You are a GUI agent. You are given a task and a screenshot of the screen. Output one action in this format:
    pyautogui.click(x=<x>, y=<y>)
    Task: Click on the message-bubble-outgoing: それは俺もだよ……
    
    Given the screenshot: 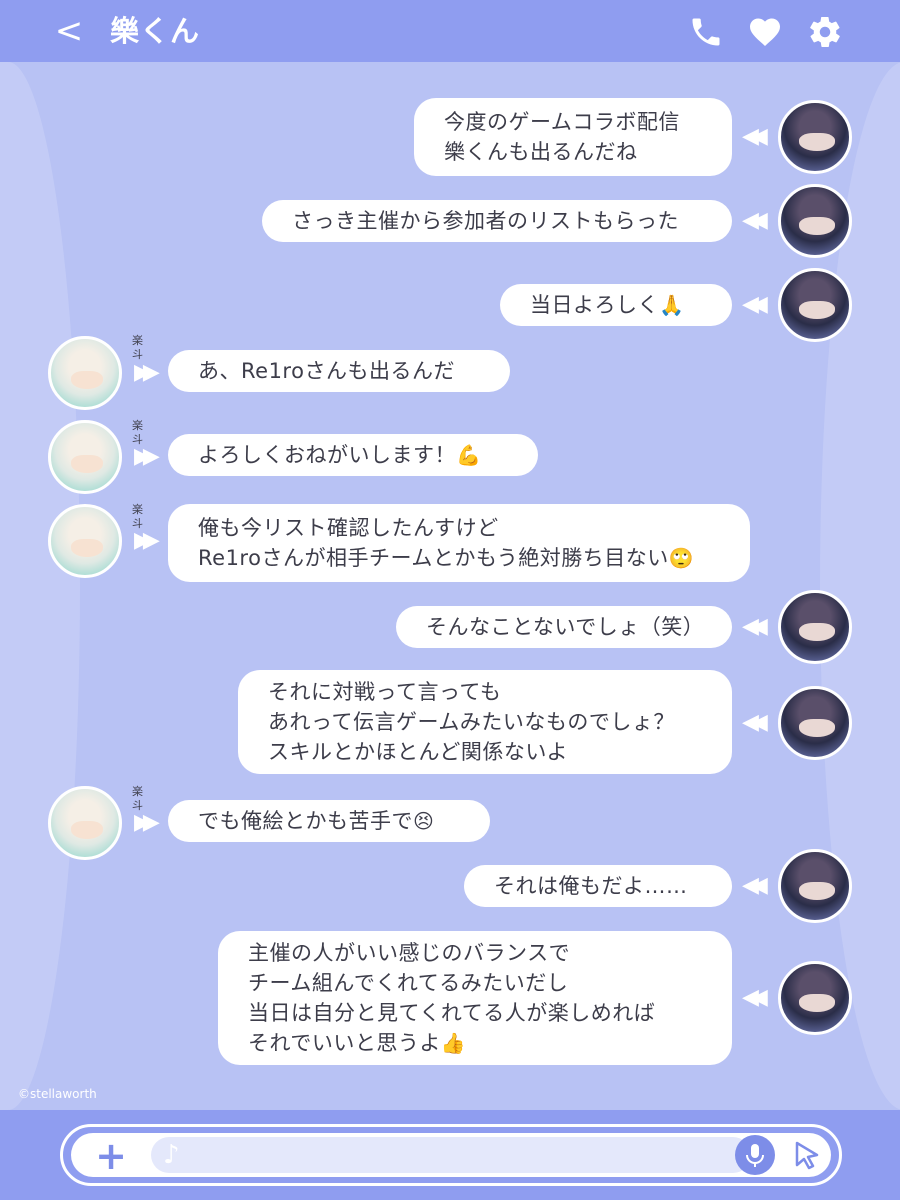 What is the action you would take?
    pyautogui.click(x=598, y=886)
    